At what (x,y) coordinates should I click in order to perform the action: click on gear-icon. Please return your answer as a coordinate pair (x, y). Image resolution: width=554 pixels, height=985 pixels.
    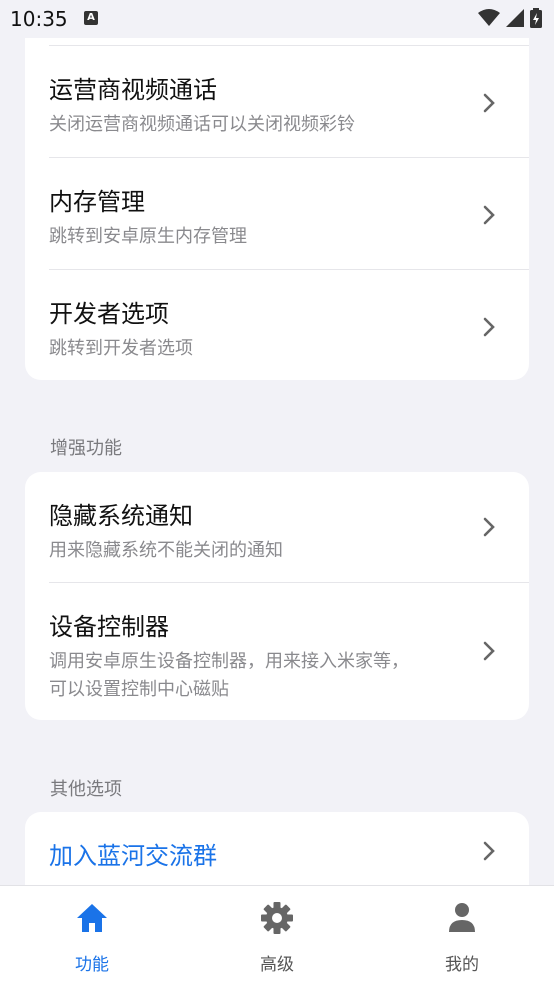
    Looking at the image, I should click on (277, 918).